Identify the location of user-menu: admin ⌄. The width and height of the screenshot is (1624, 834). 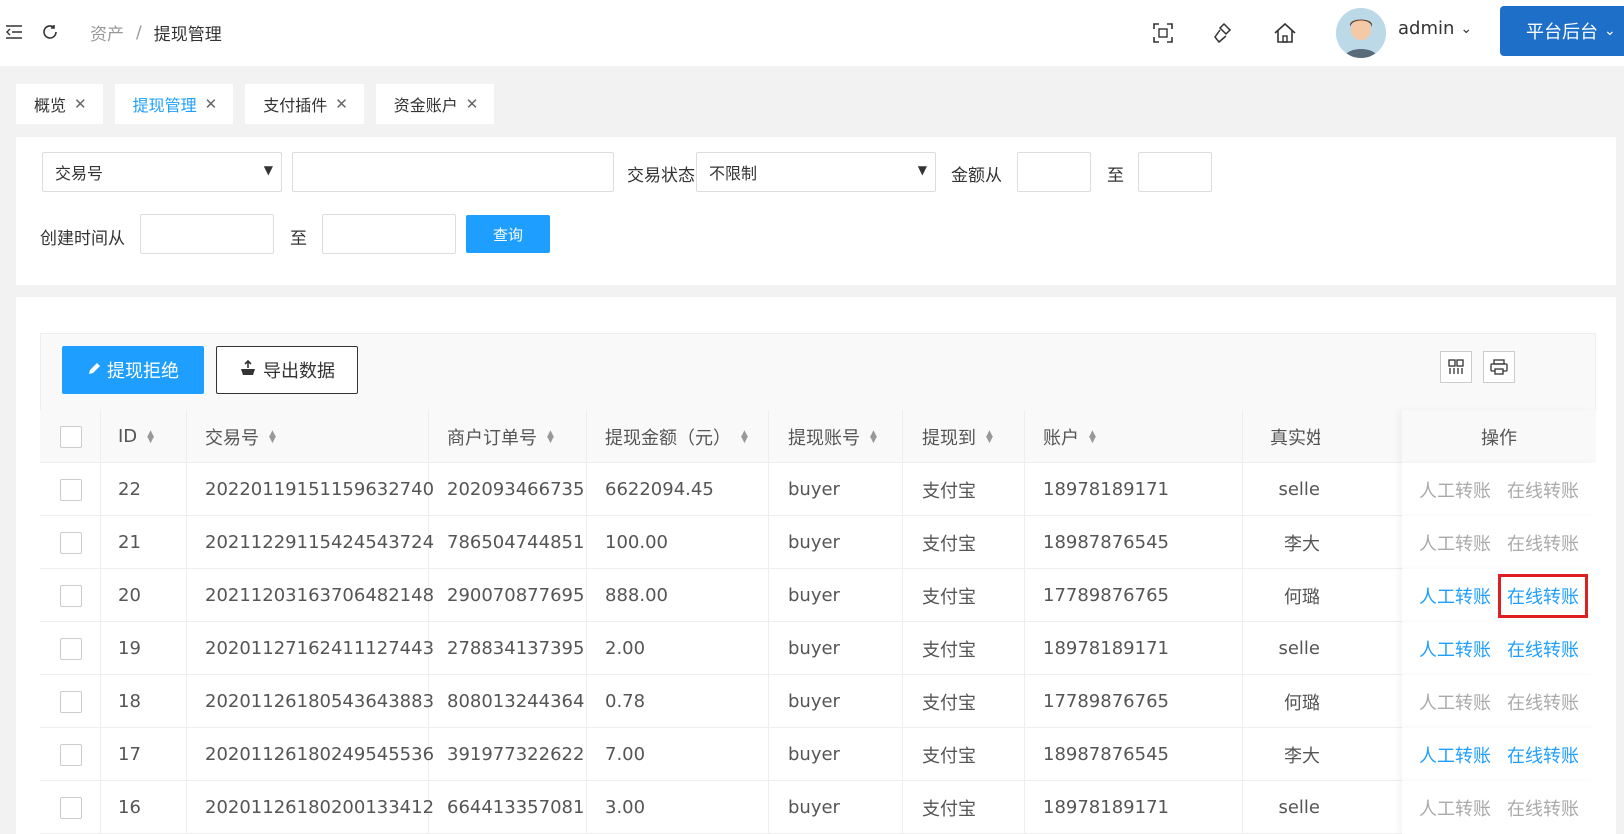
(1435, 28).